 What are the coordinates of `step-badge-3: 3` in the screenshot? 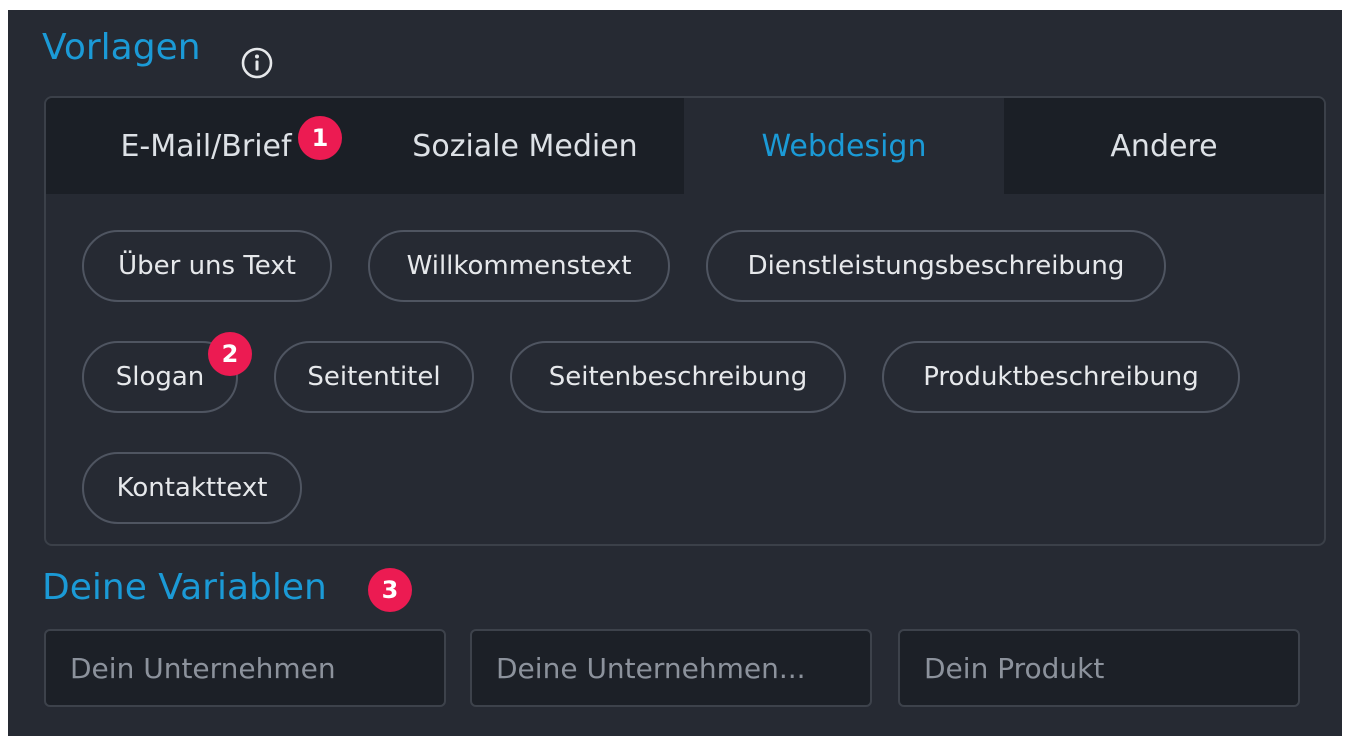 It's located at (390, 590).